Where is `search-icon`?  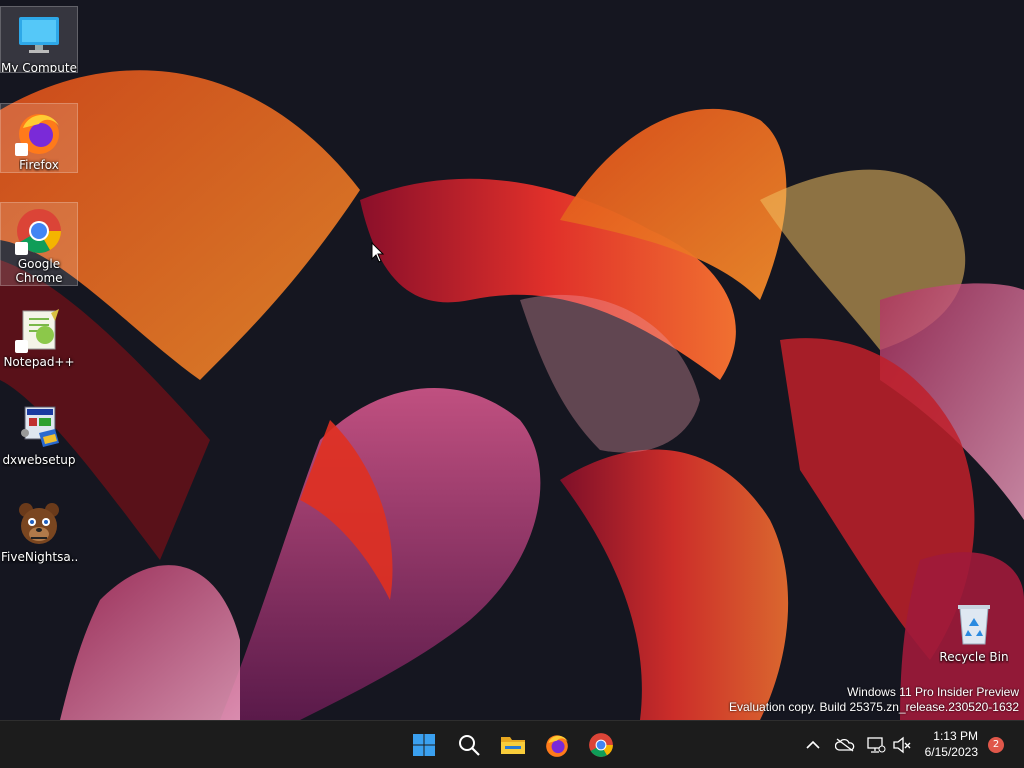 search-icon is located at coordinates (469, 745).